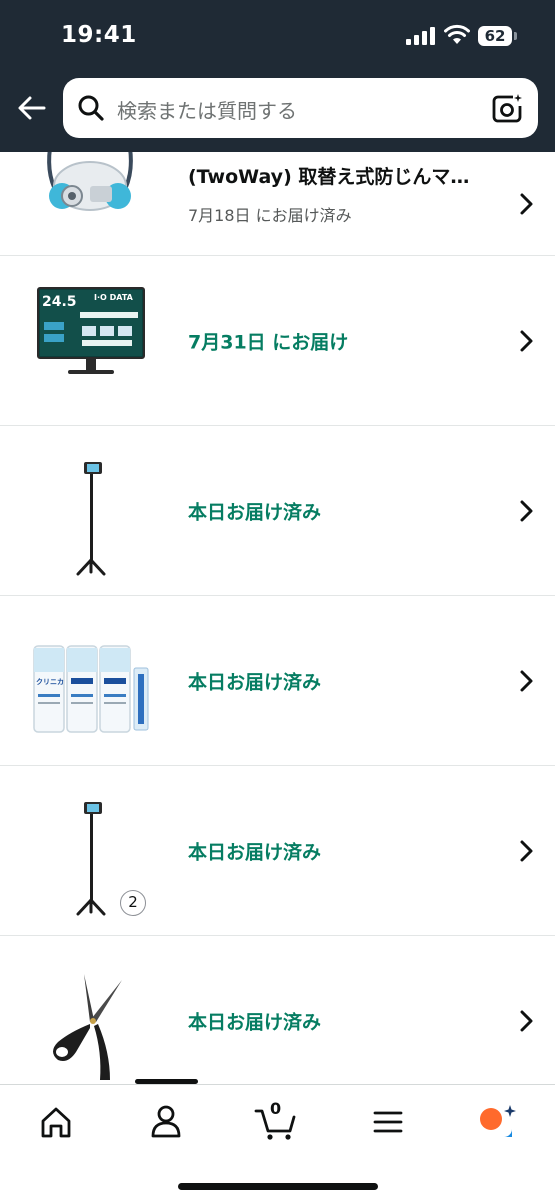 This screenshot has width=555, height=1201. I want to click on battery-indicator: 62, so click(495, 36).